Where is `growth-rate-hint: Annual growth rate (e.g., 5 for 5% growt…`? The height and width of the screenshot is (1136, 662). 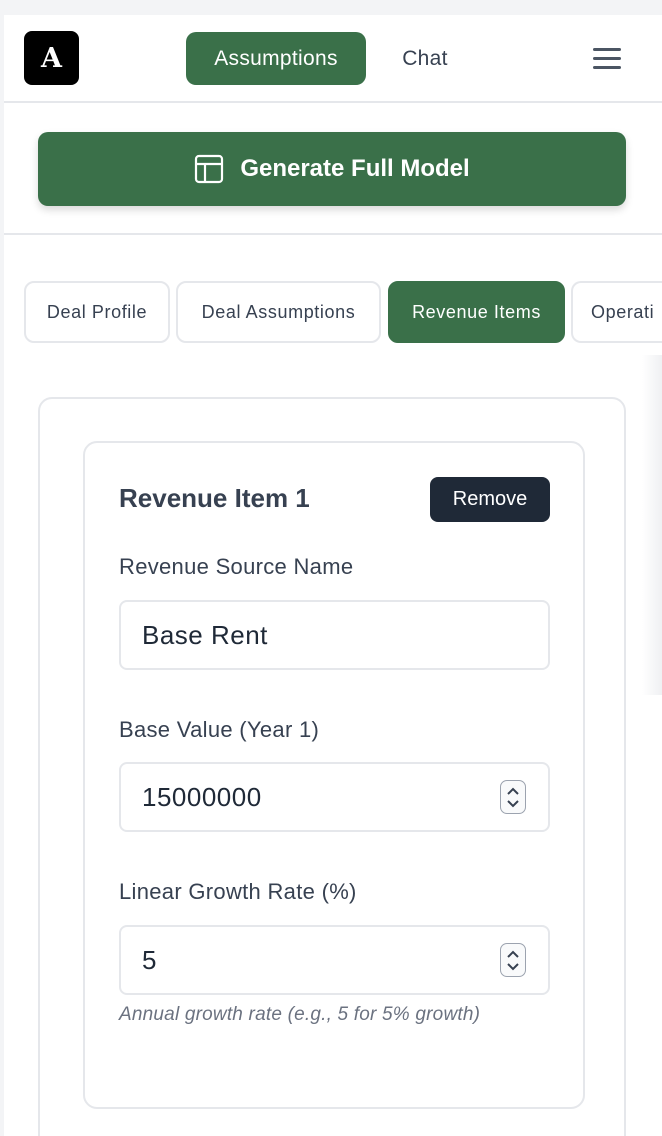 growth-rate-hint: Annual growth rate (e.g., 5 for 5% growt… is located at coordinates (300, 1014).